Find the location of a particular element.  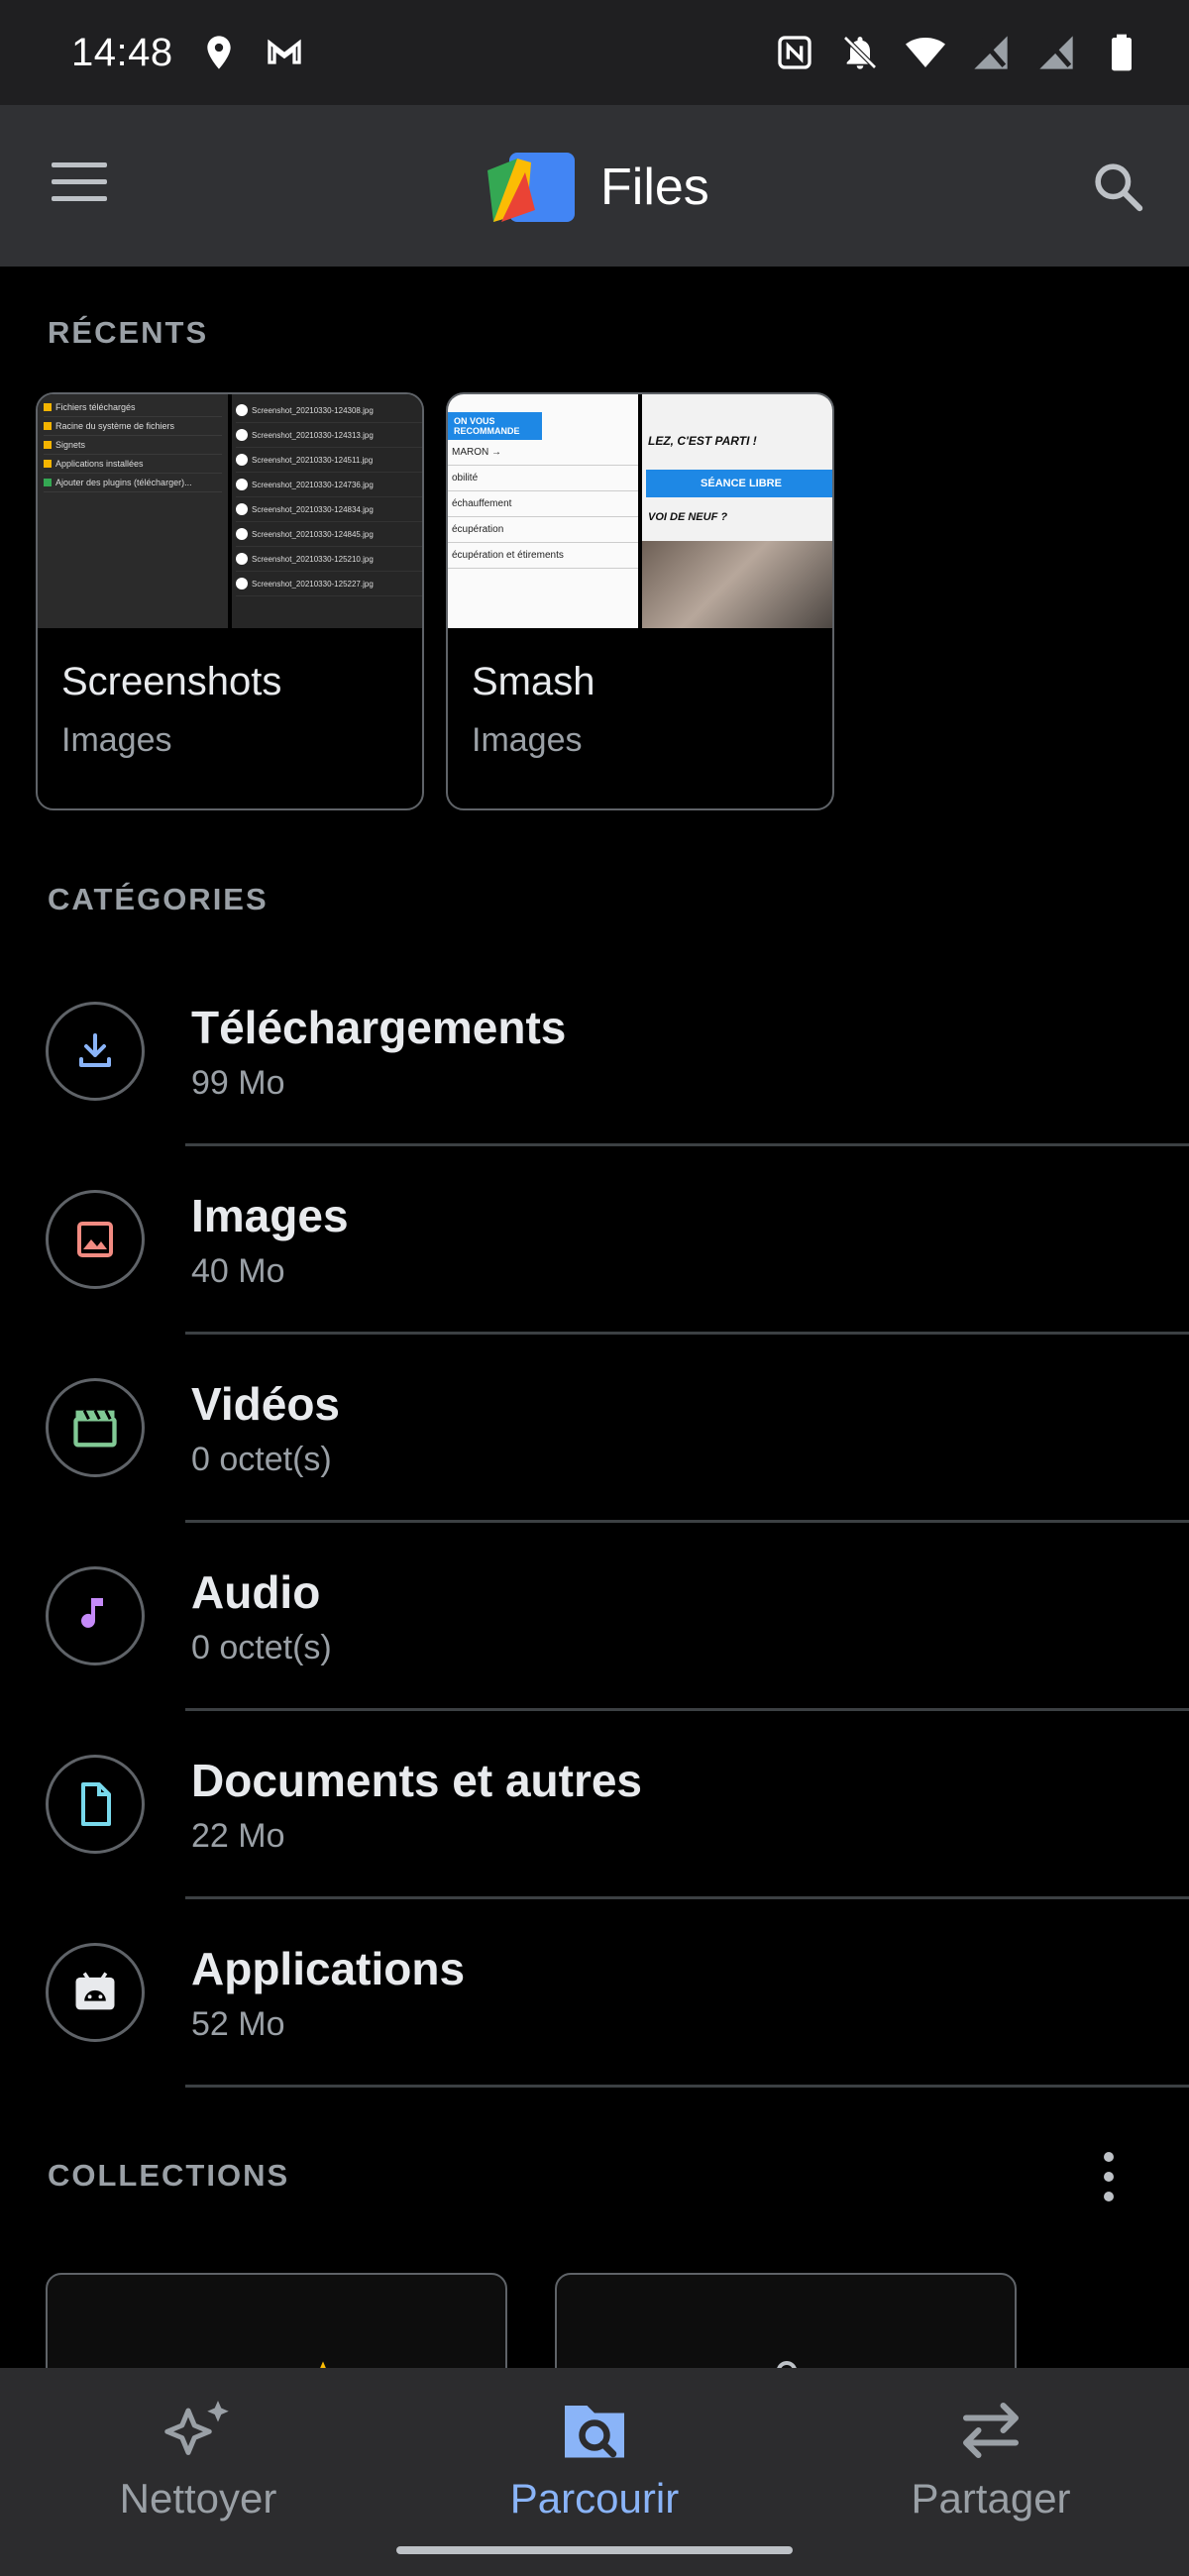

category-size: 22 Mo is located at coordinates (238, 1836).